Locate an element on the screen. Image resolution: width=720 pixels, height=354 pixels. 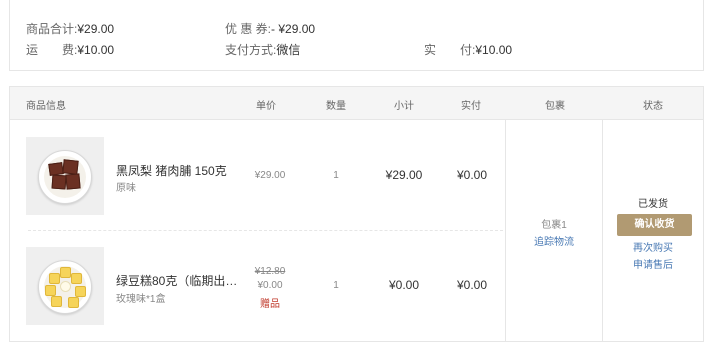
subtotal: ¥29.00 is located at coordinates (404, 175).